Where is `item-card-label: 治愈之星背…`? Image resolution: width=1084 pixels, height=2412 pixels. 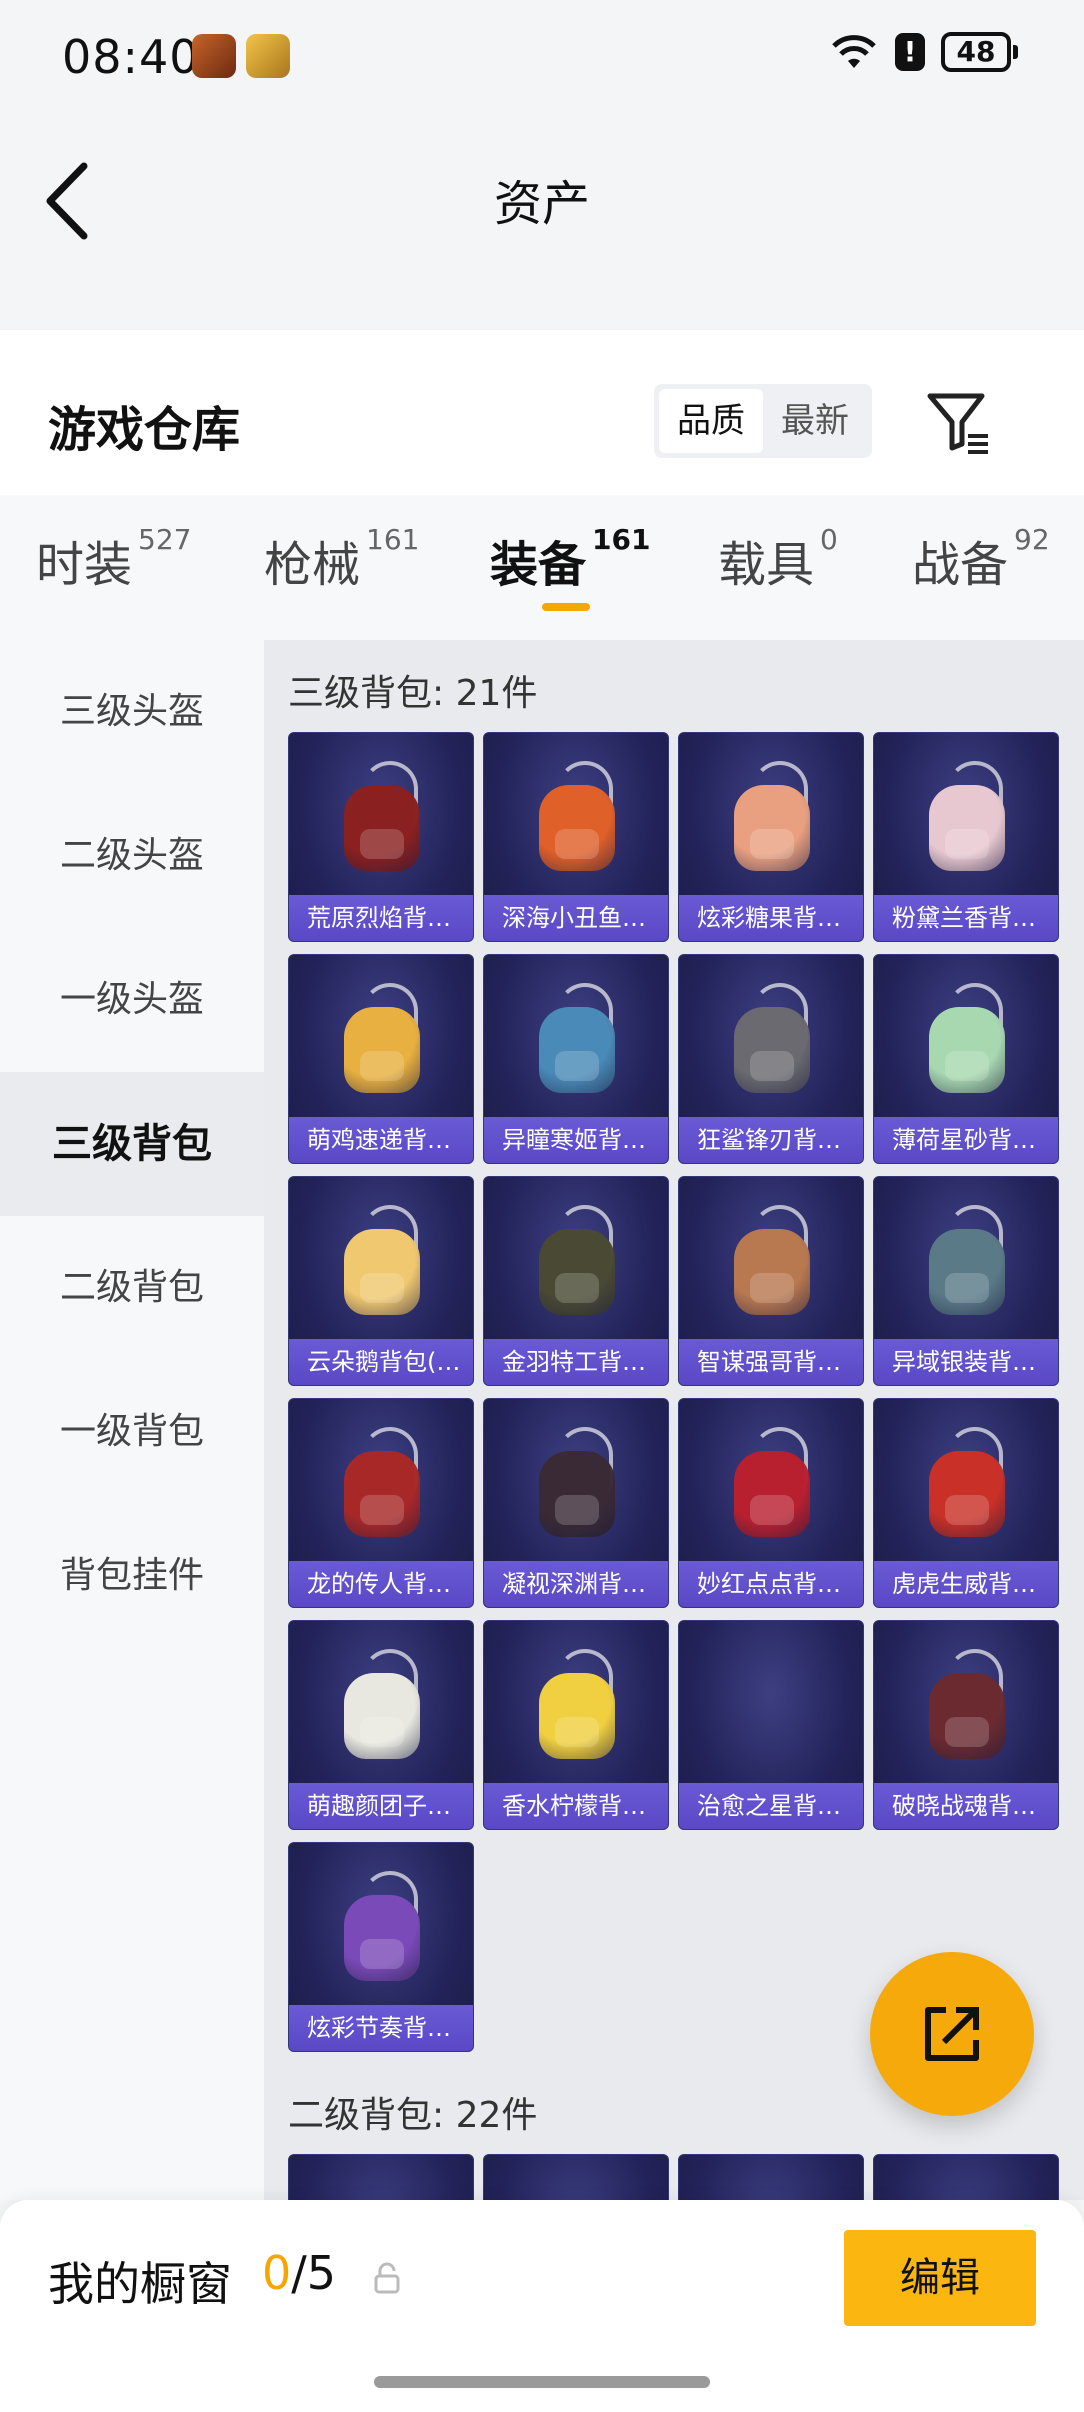
item-card-label: 治愈之星背… is located at coordinates (771, 1806).